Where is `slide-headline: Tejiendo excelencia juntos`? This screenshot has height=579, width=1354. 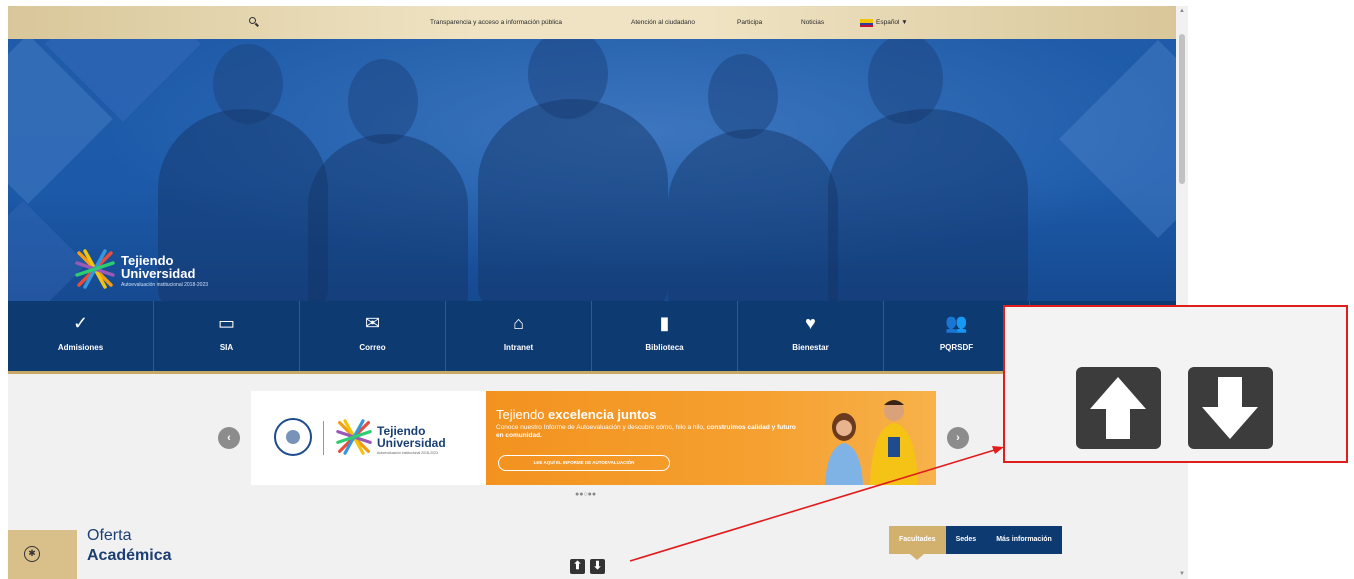 slide-headline: Tejiendo excelencia juntos is located at coordinates (576, 414).